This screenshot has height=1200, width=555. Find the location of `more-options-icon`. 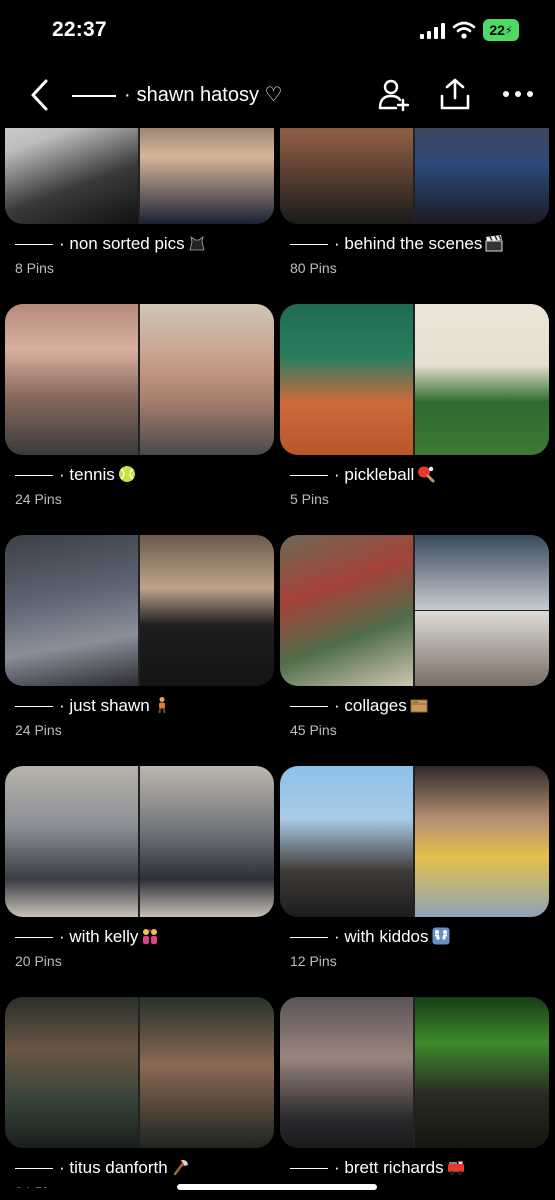

more-options-icon is located at coordinates (518, 94).